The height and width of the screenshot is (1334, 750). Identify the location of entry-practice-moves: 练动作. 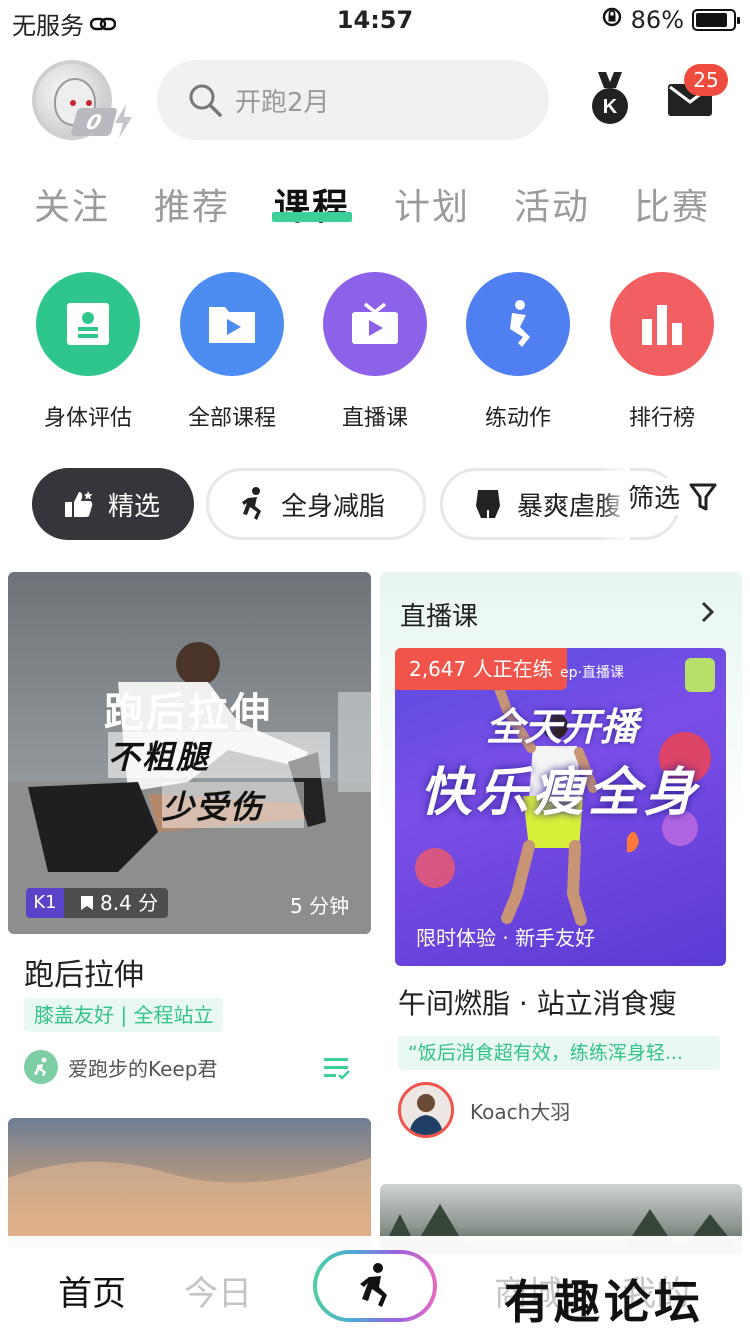
(518, 352).